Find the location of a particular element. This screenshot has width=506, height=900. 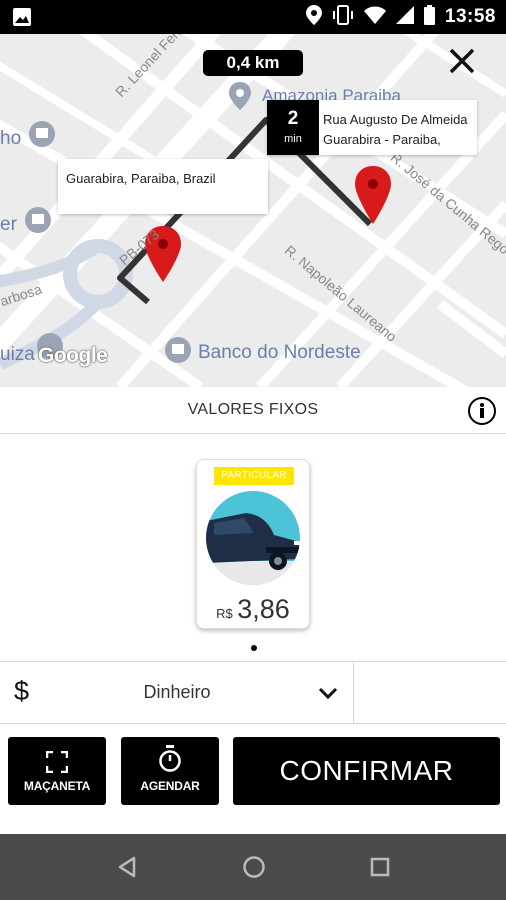

wifi-icon is located at coordinates (374, 17).